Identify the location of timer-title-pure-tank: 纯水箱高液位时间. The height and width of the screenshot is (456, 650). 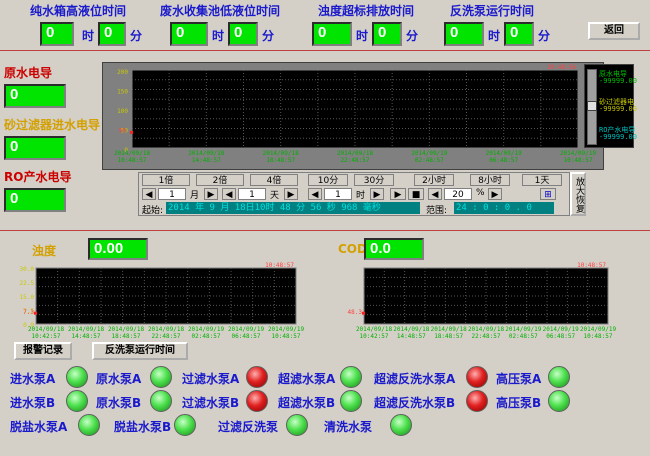
(78, 11).